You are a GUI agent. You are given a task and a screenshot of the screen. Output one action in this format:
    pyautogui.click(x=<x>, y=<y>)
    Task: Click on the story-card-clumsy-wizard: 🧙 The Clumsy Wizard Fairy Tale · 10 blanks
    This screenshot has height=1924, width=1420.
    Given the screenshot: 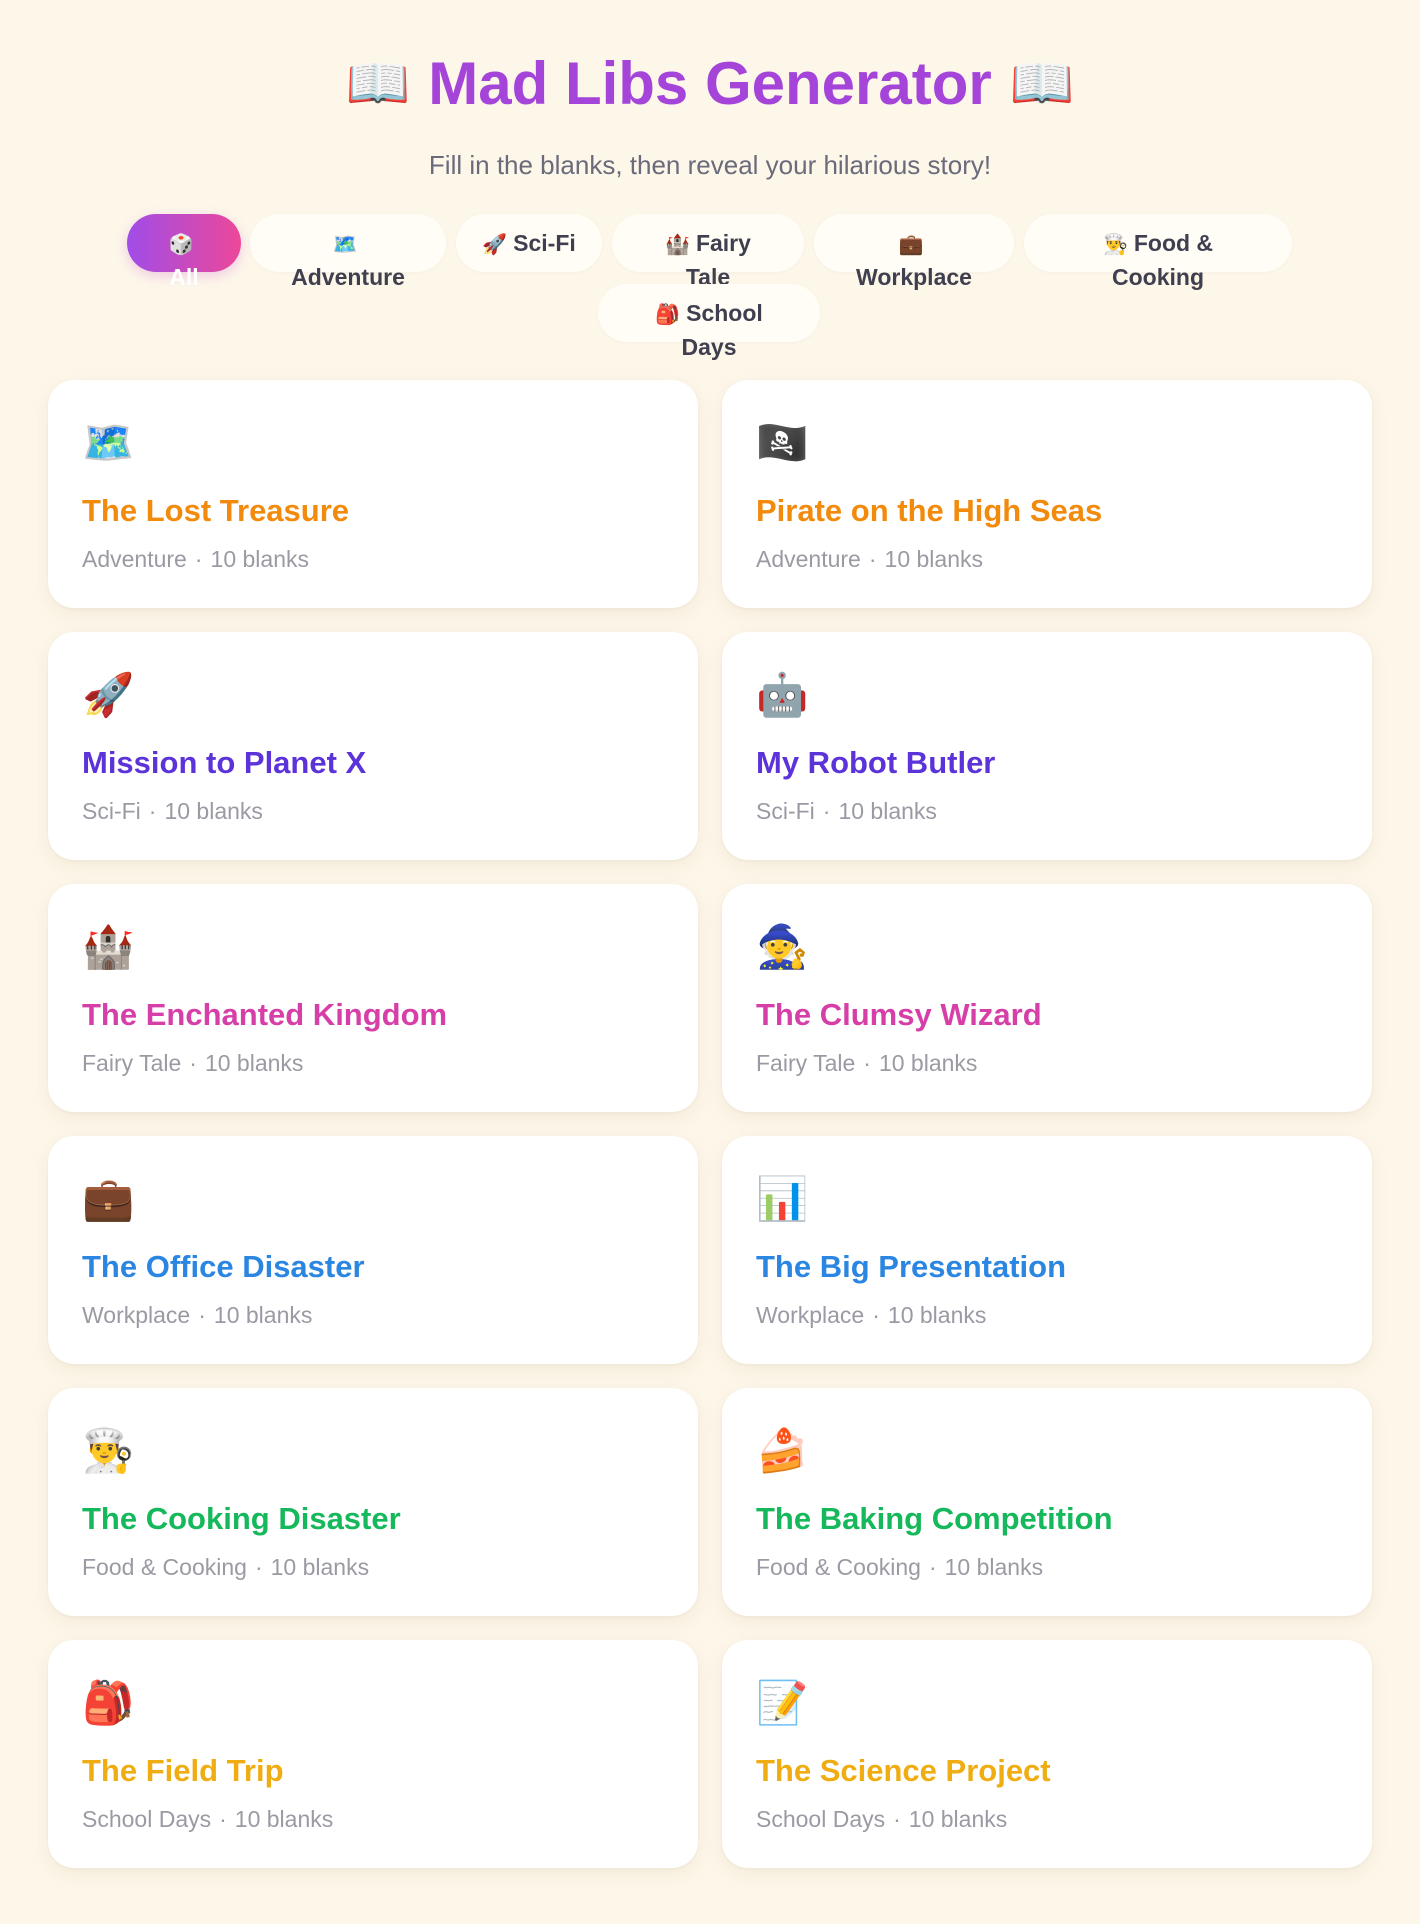 What is the action you would take?
    pyautogui.click(x=1047, y=998)
    